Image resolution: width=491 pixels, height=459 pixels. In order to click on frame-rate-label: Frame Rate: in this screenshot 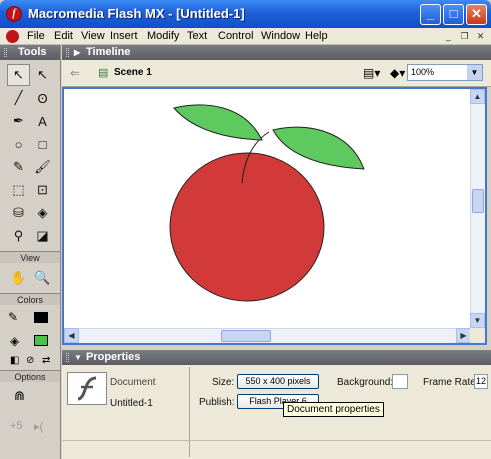, I will do `click(451, 382)`.